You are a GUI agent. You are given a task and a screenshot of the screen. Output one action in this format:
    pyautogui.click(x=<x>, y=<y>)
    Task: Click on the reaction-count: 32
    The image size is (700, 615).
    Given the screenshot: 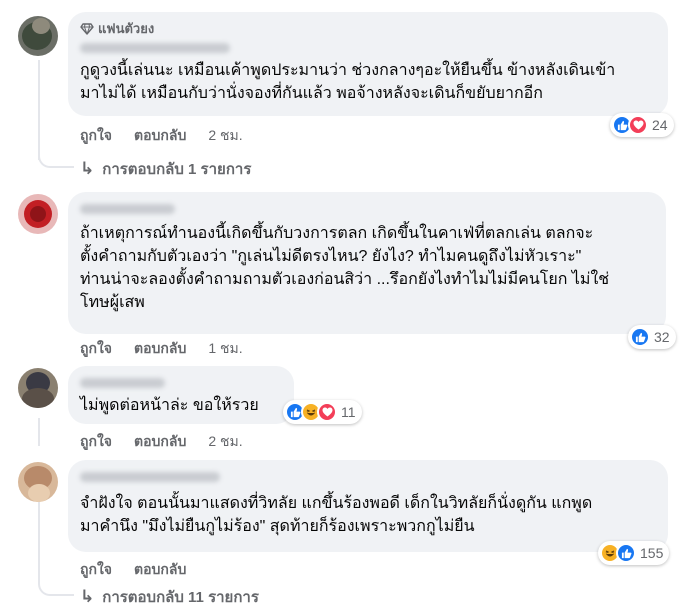 What is the action you would take?
    pyautogui.click(x=662, y=337)
    